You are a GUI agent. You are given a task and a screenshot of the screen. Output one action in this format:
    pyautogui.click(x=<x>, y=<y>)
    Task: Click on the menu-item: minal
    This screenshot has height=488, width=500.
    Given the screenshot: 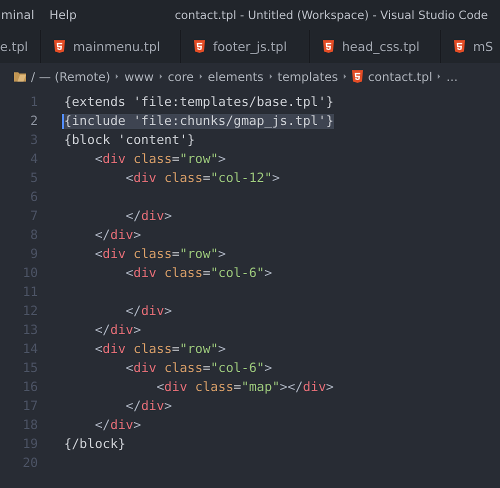 What is the action you would take?
    pyautogui.click(x=17, y=15)
    